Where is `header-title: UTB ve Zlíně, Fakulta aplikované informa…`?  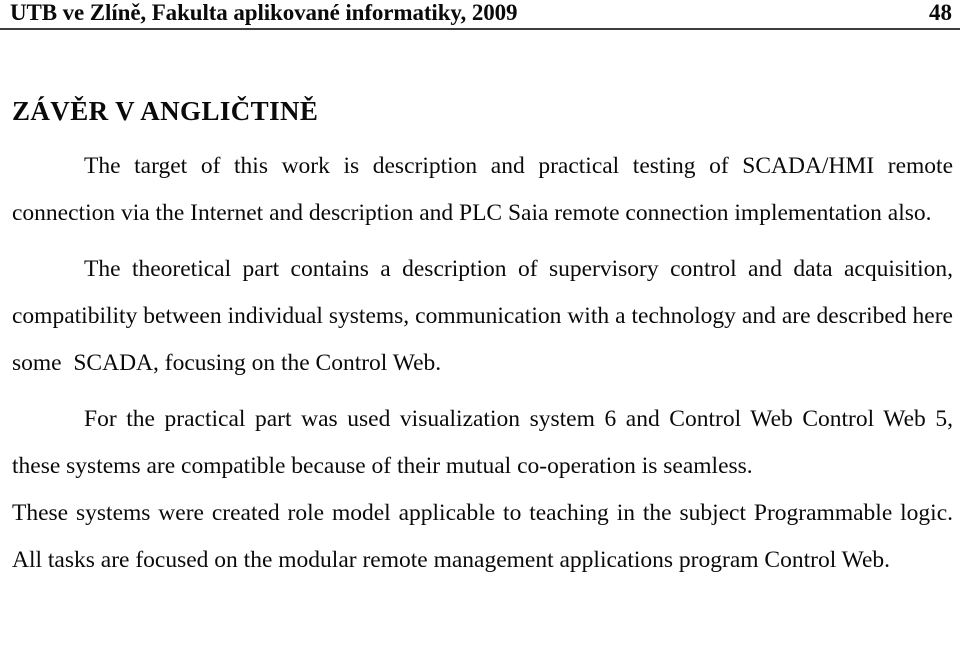
header-title: UTB ve Zlíně, Fakulta aplikované informa… is located at coordinates (264, 12).